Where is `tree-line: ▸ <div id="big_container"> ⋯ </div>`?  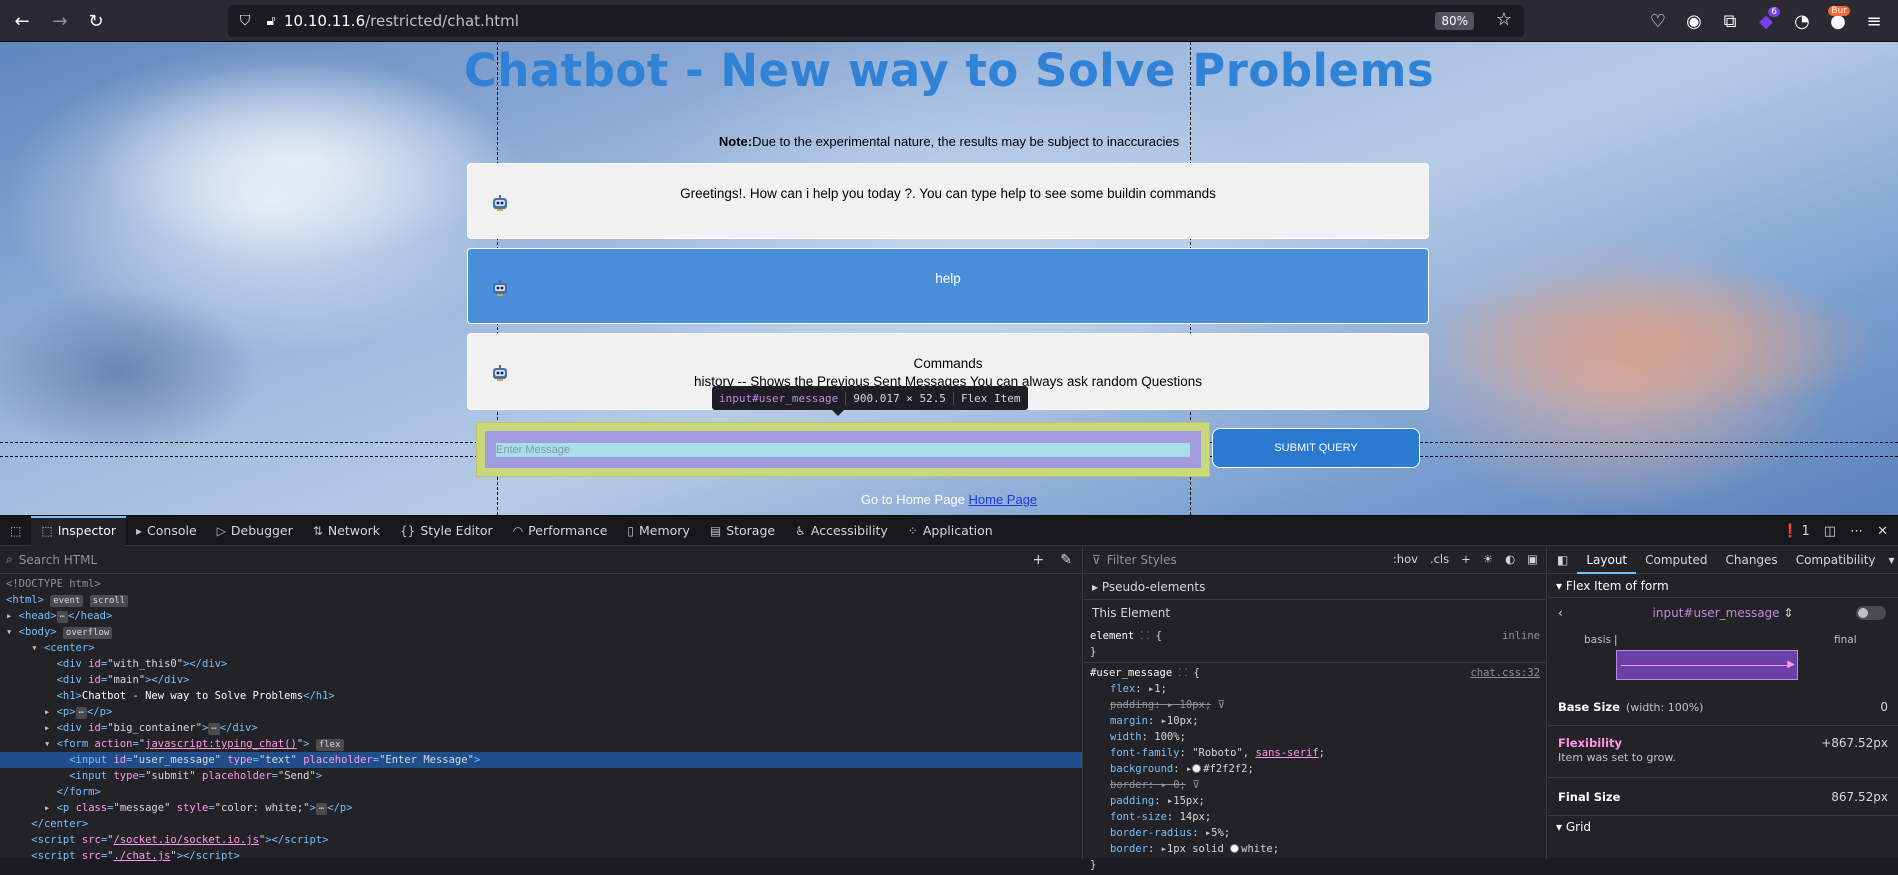
tree-line: ▸ <div id="big_container"> ⋯ </div> is located at coordinates (541, 728).